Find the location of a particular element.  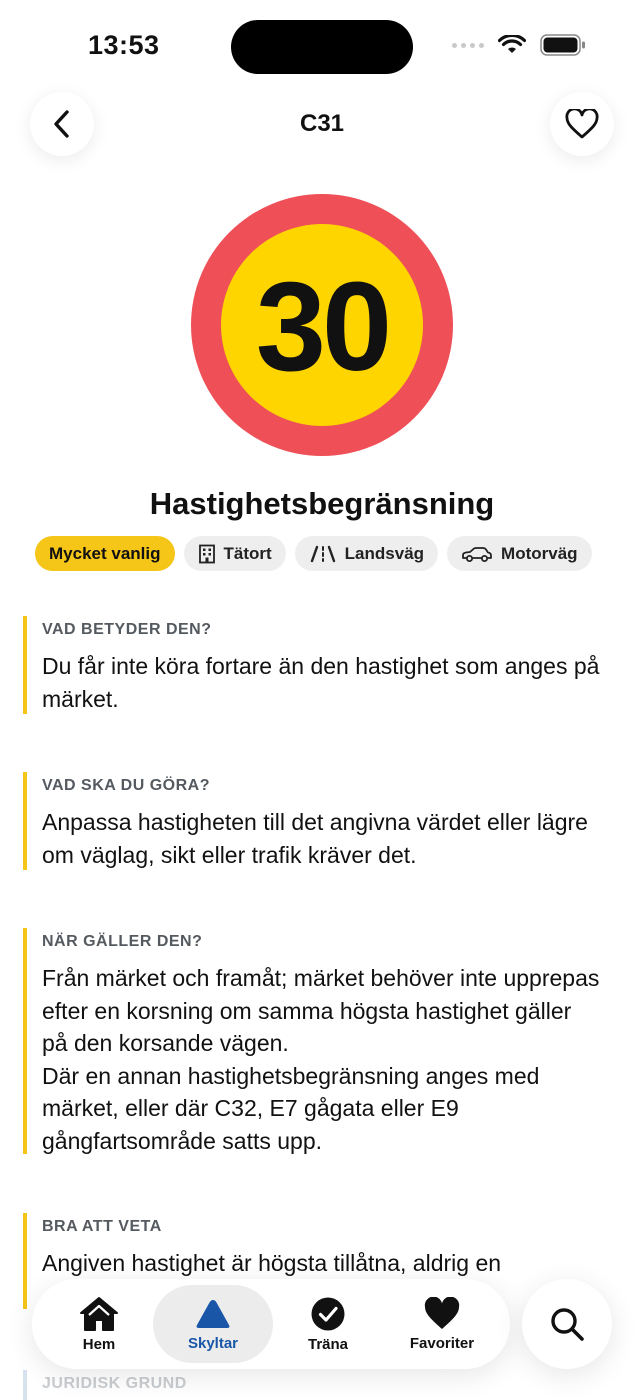

section-label: VAD SKA DU GÖRA? is located at coordinates (126, 785).